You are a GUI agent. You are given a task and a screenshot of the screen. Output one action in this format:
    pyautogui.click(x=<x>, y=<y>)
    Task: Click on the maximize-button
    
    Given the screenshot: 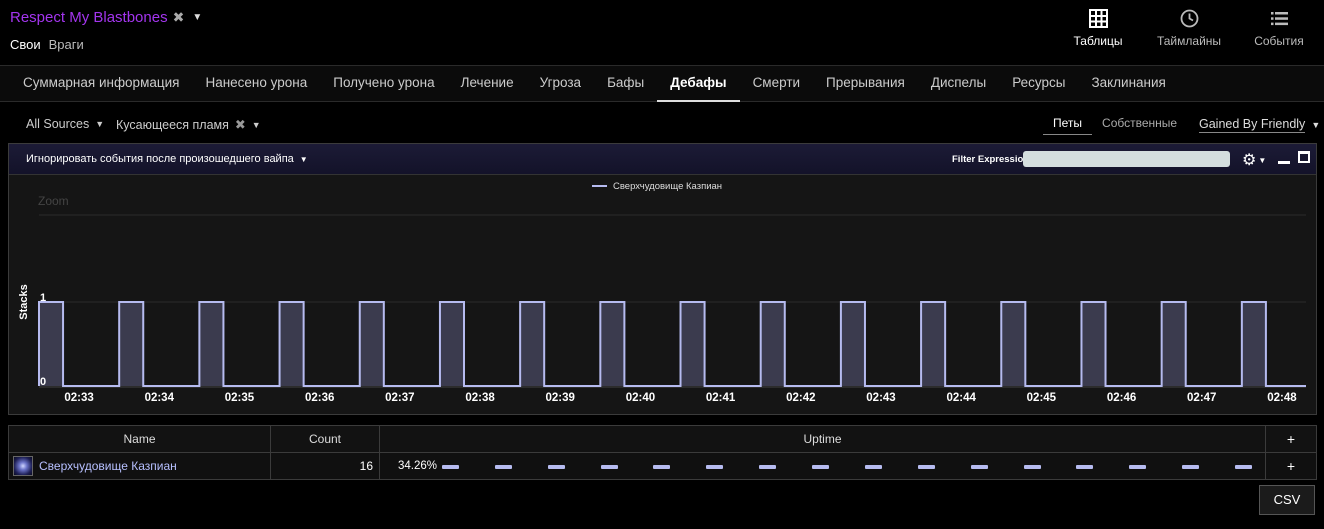 What is the action you would take?
    pyautogui.click(x=1304, y=157)
    